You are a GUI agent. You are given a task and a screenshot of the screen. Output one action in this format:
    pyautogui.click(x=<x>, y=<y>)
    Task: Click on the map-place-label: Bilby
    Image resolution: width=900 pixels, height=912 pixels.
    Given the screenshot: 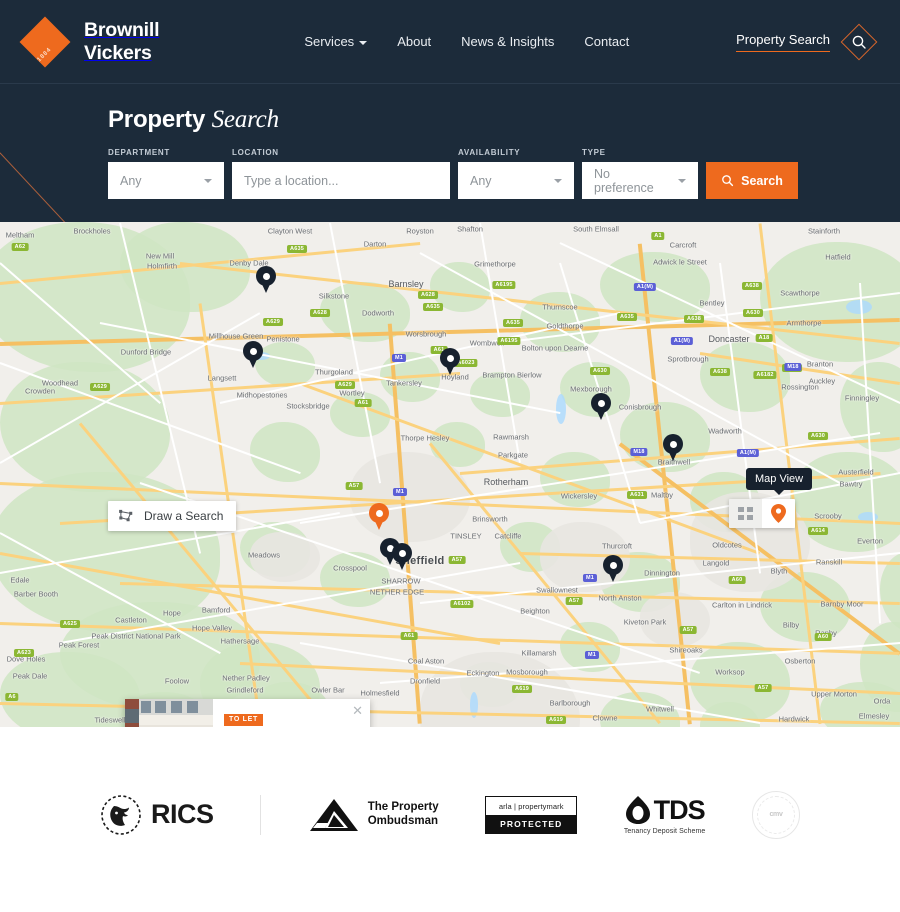 What is the action you would take?
    pyautogui.click(x=791, y=625)
    